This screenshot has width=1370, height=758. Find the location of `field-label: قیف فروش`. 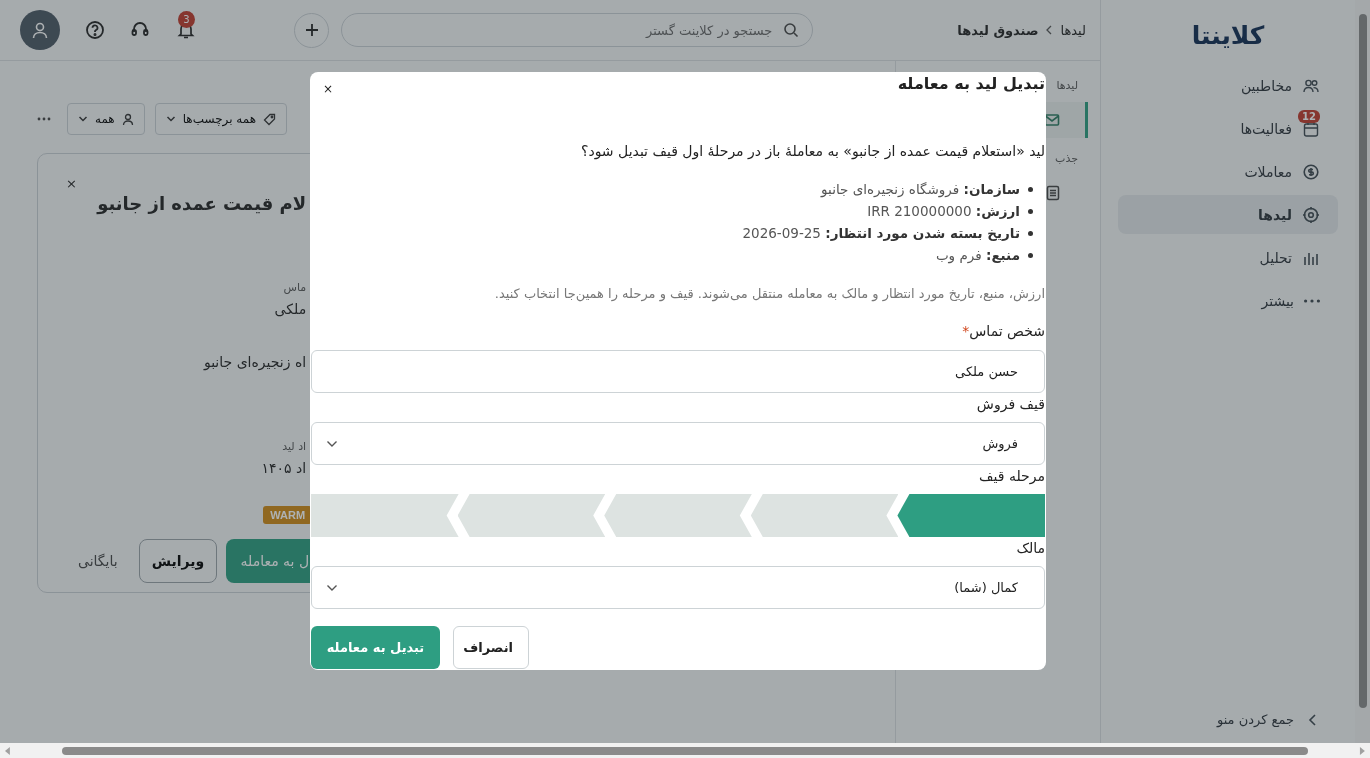

field-label: قیف فروش is located at coordinates (1010, 403).